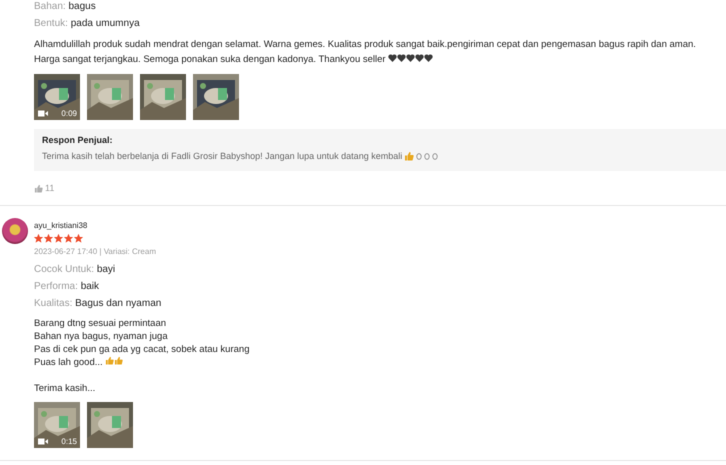  Describe the element at coordinates (61, 225) in the screenshot. I see `username: ayu_kristiani38` at that location.